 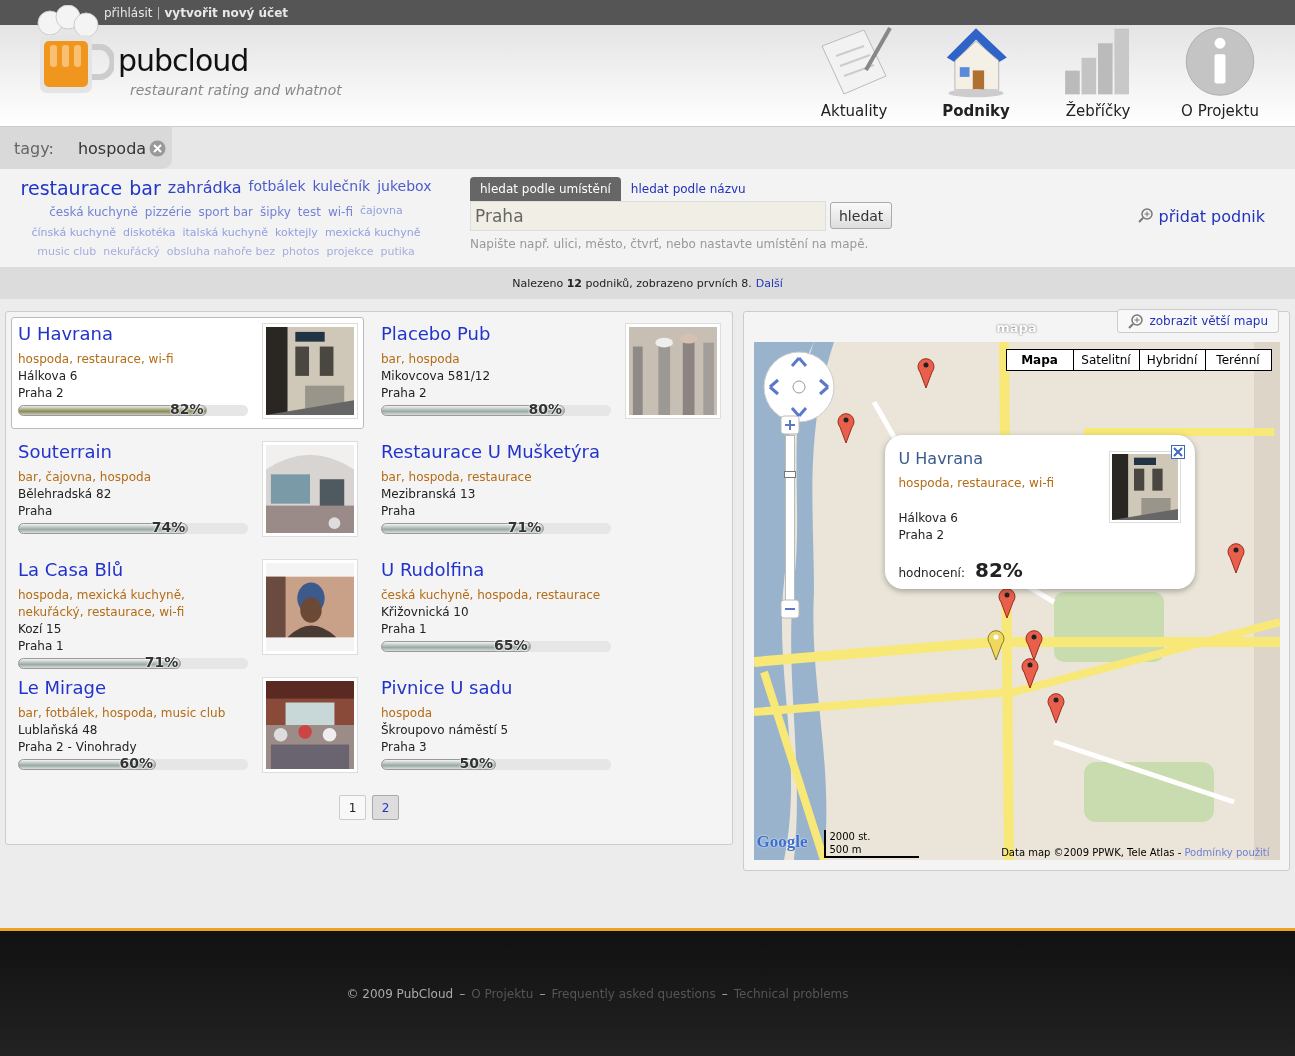 What do you see at coordinates (670, 244) in the screenshot?
I see `search-hint: Napište např. ulici, město, čtvrť, nebo nastavte umístění na mapě.` at bounding box center [670, 244].